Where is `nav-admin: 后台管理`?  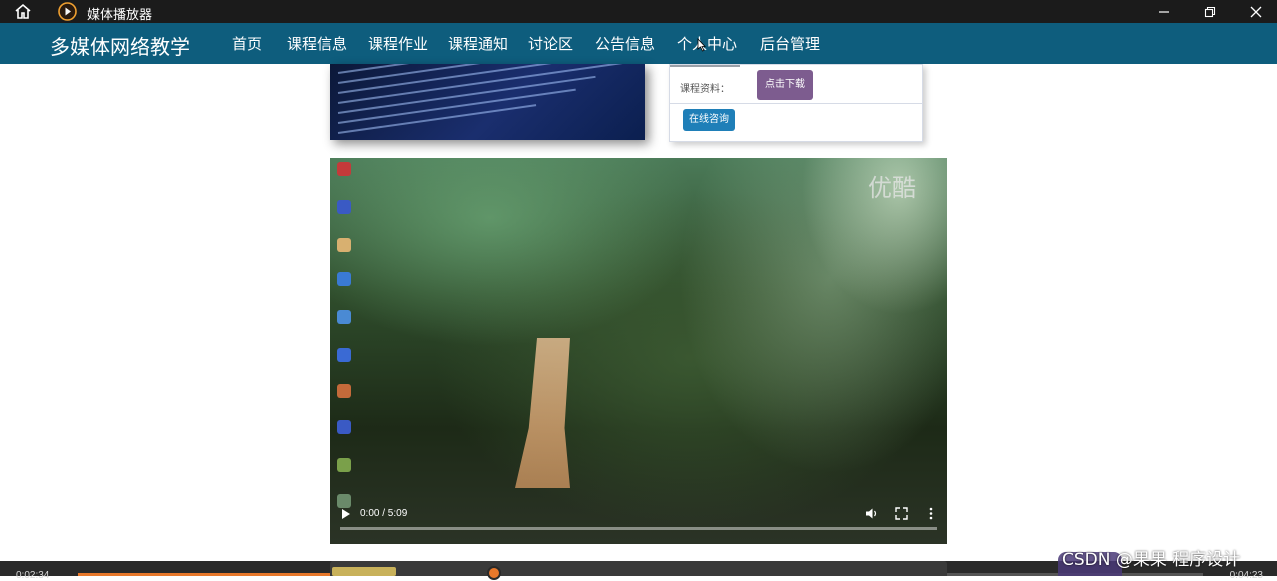
nav-admin: 后台管理 is located at coordinates (790, 43).